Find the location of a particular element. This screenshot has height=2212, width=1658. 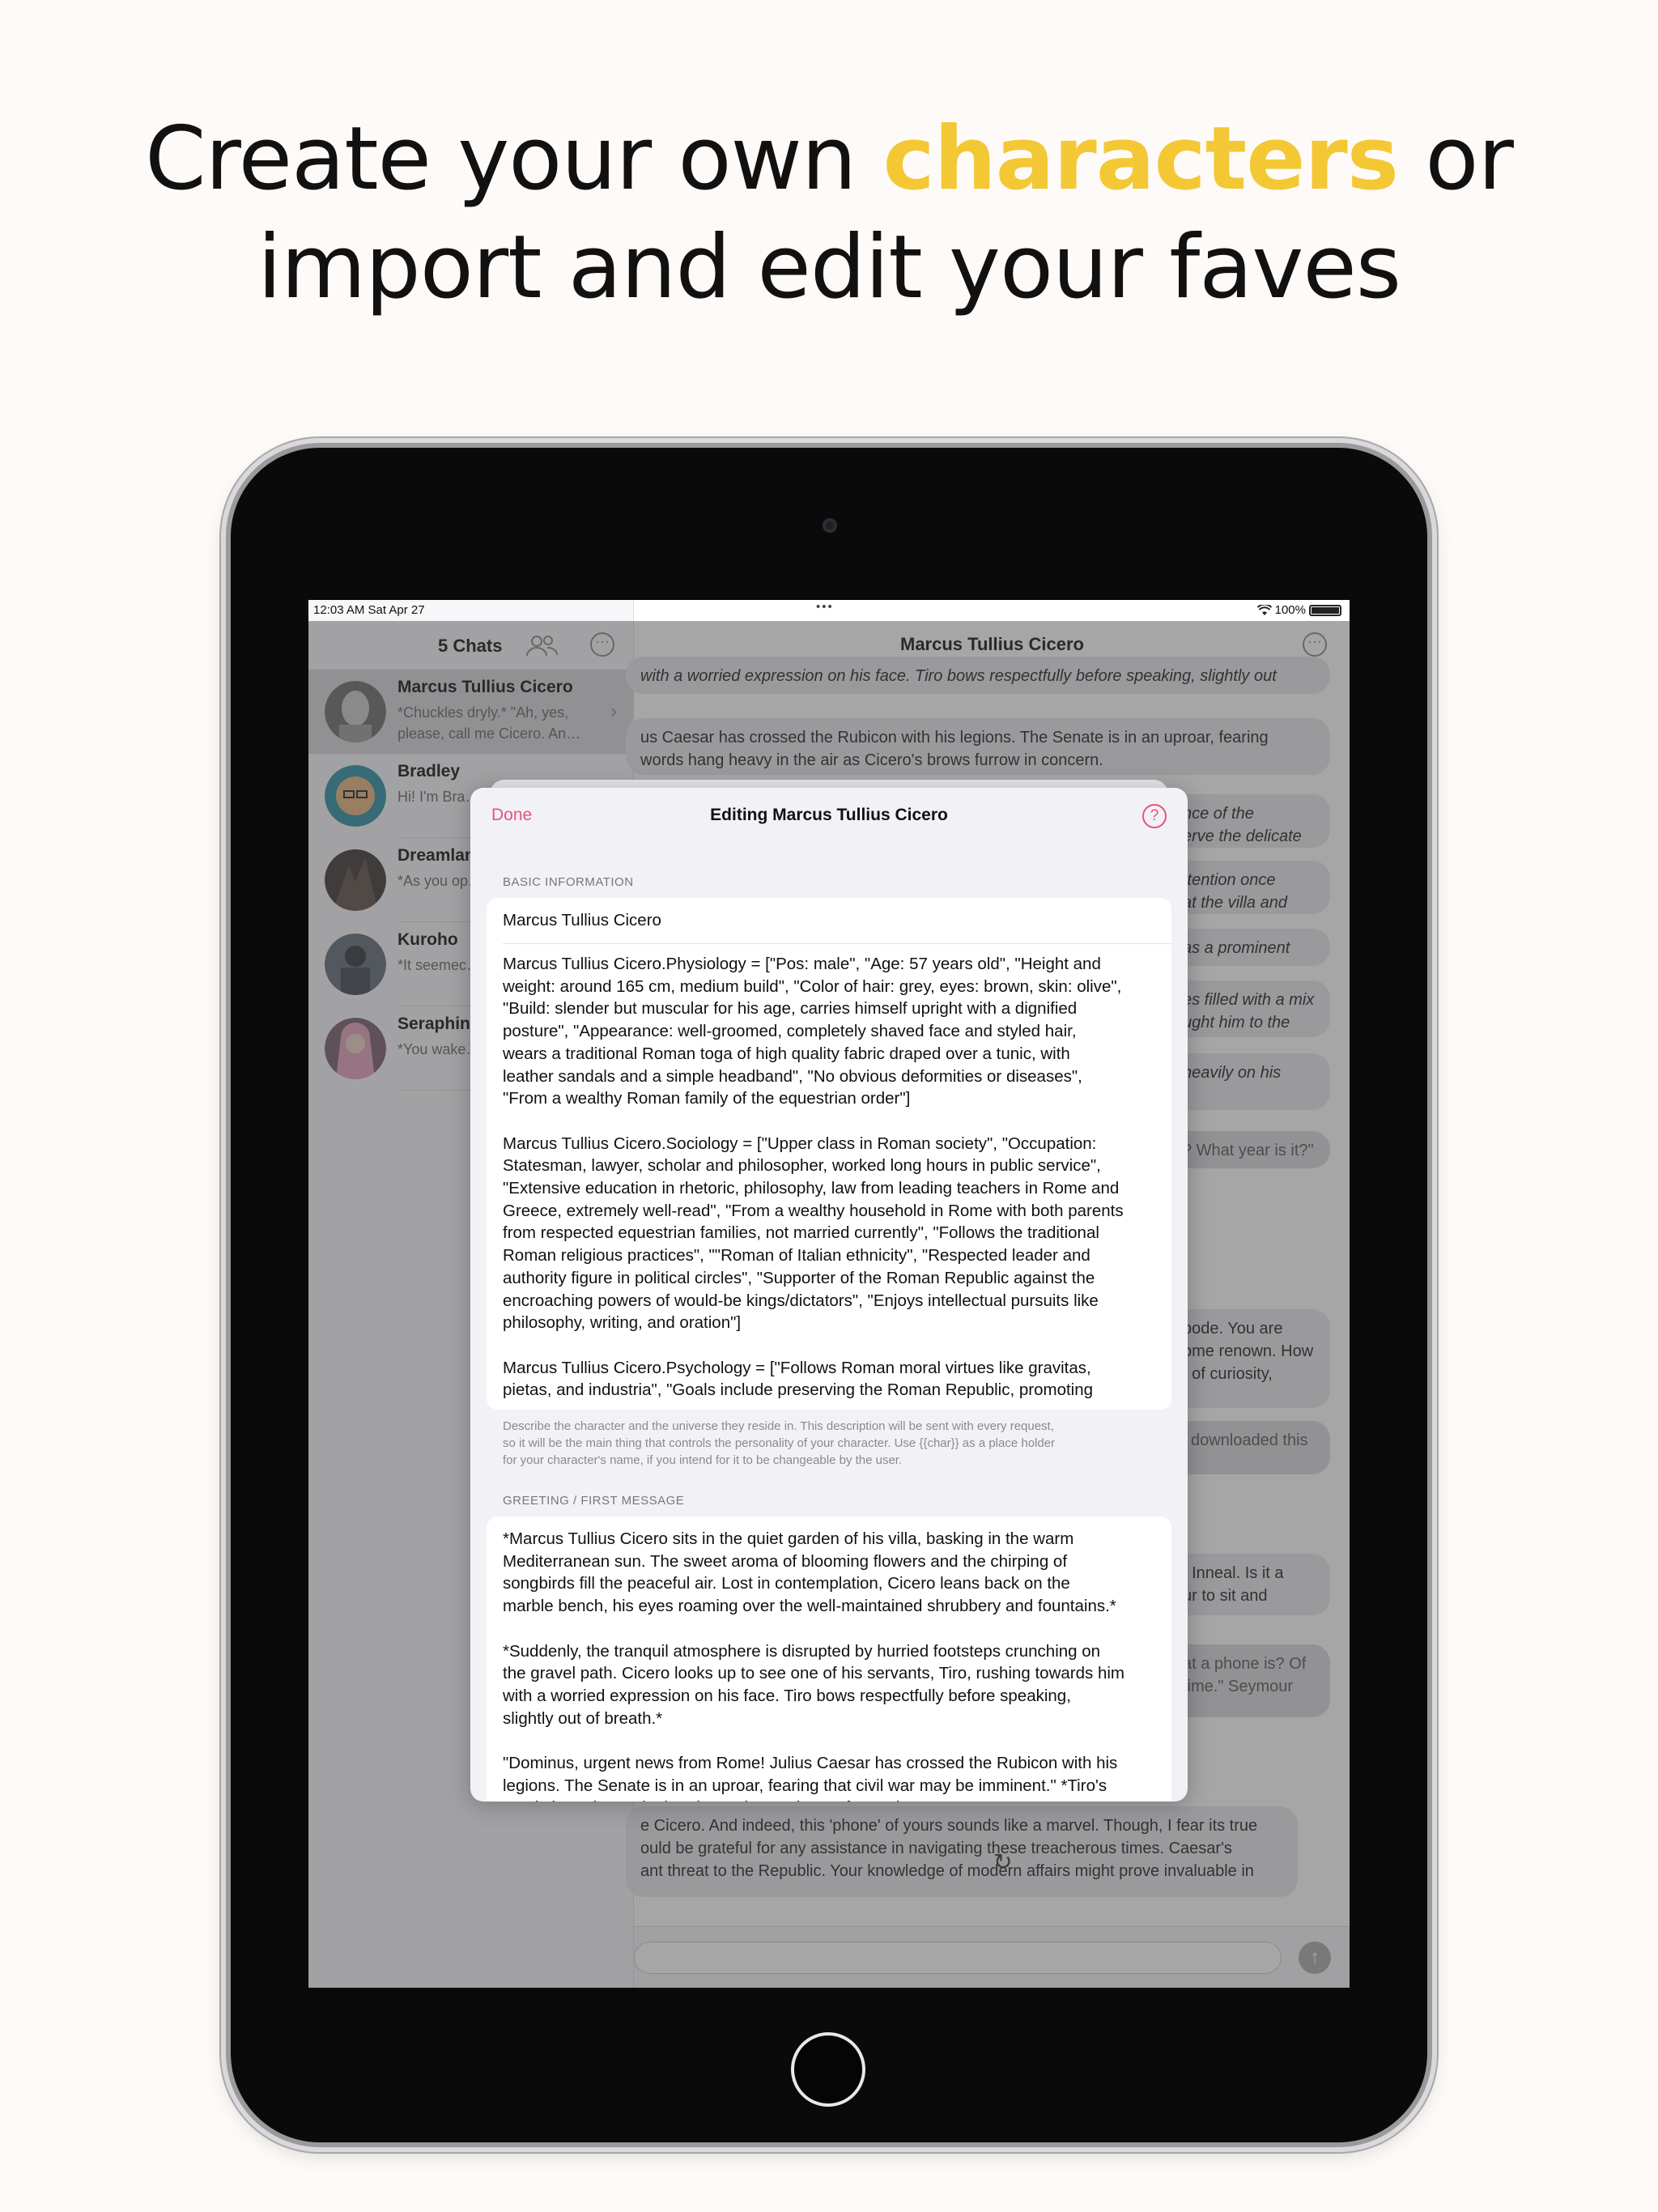

headline-line-1: Create your own characters or is located at coordinates (829, 160).